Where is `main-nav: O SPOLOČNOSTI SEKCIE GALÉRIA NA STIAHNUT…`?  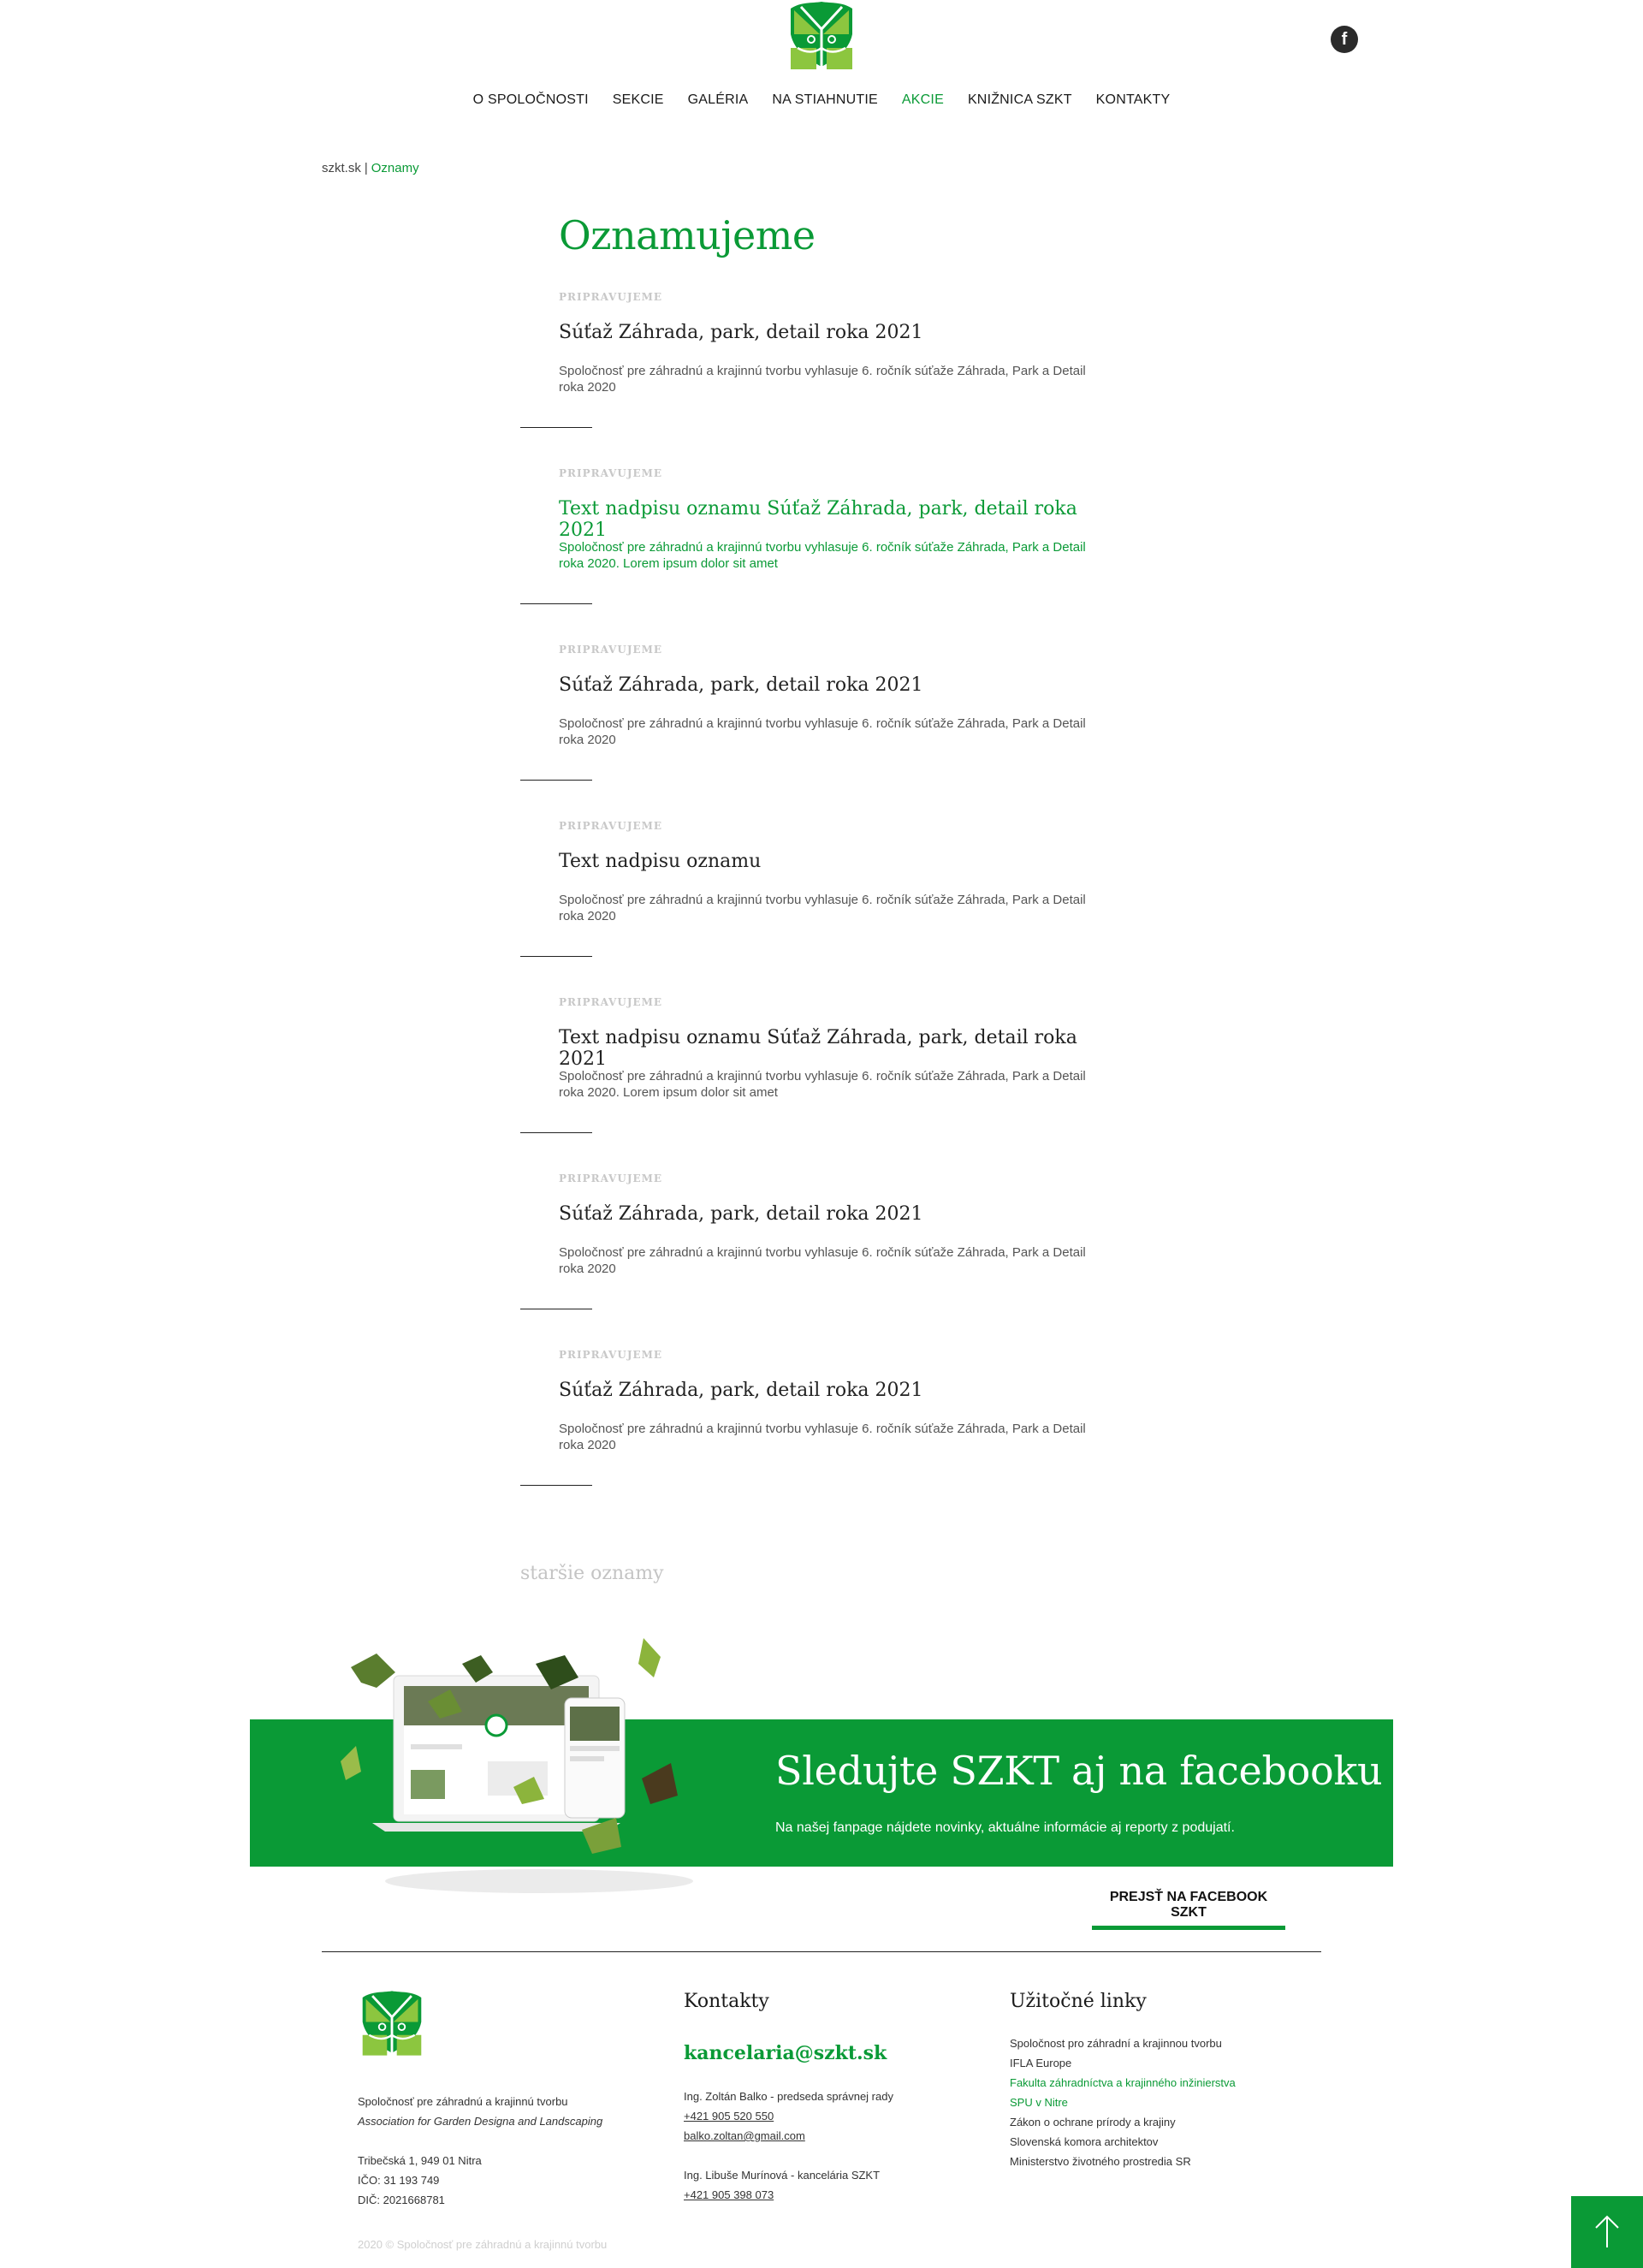 main-nav: O SPOLOČNOSTI SEKCIE GALÉRIA NA STIAHNUT… is located at coordinates (822, 100).